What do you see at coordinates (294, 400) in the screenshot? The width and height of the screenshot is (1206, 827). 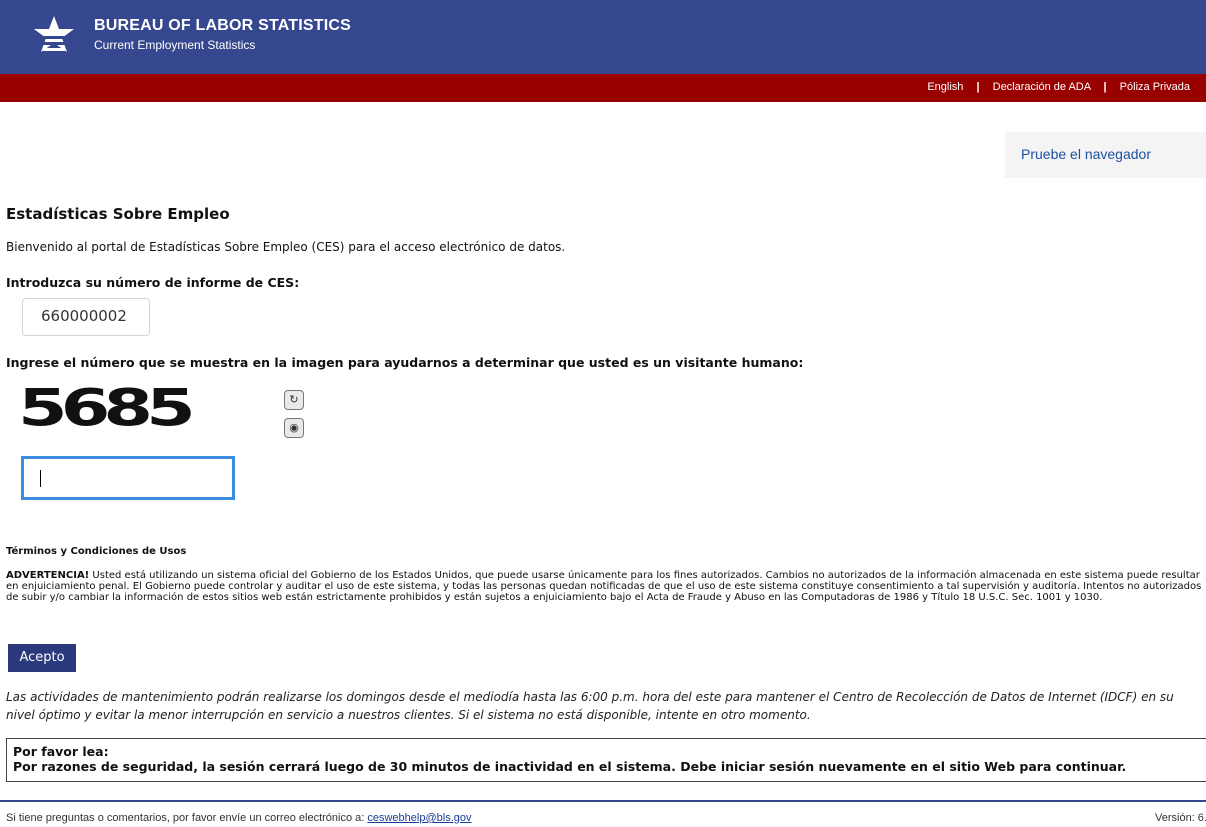 I see `refresh-captcha-icon: ↻` at bounding box center [294, 400].